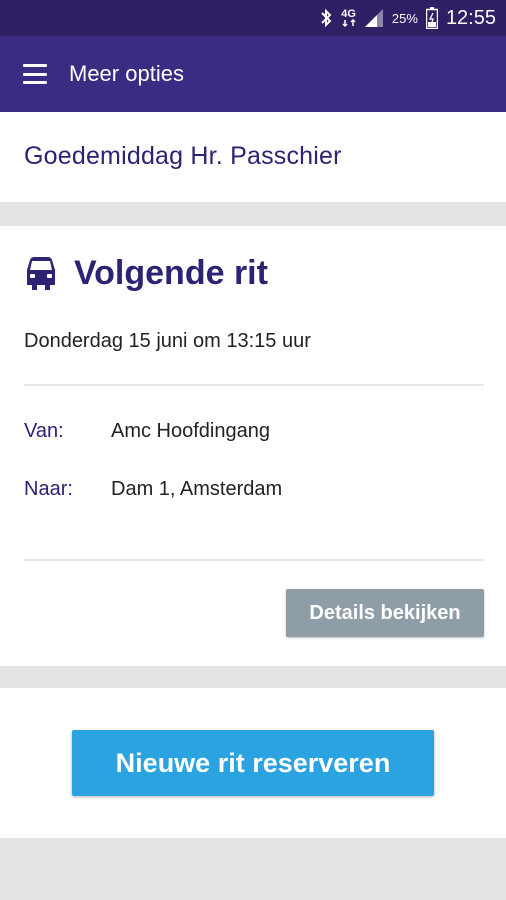 The image size is (506, 900). What do you see at coordinates (167, 341) in the screenshot?
I see `ride-datetime: Donderdag 15 juni om 13:15 uur` at bounding box center [167, 341].